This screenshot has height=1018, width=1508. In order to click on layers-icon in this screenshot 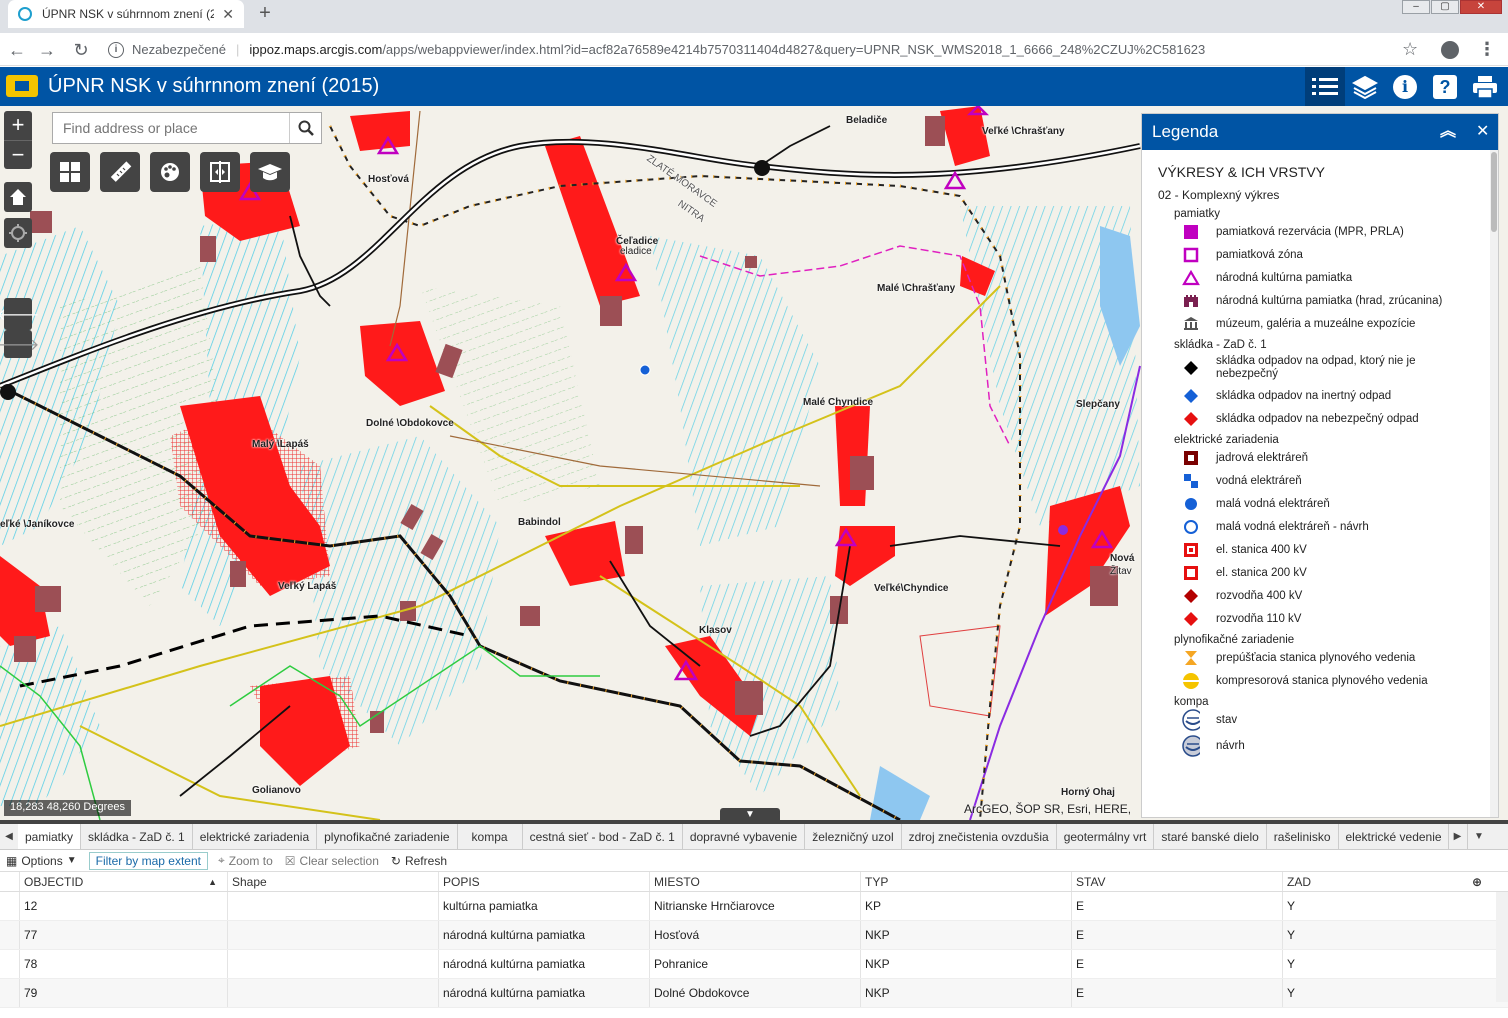, I will do `click(1365, 87)`.